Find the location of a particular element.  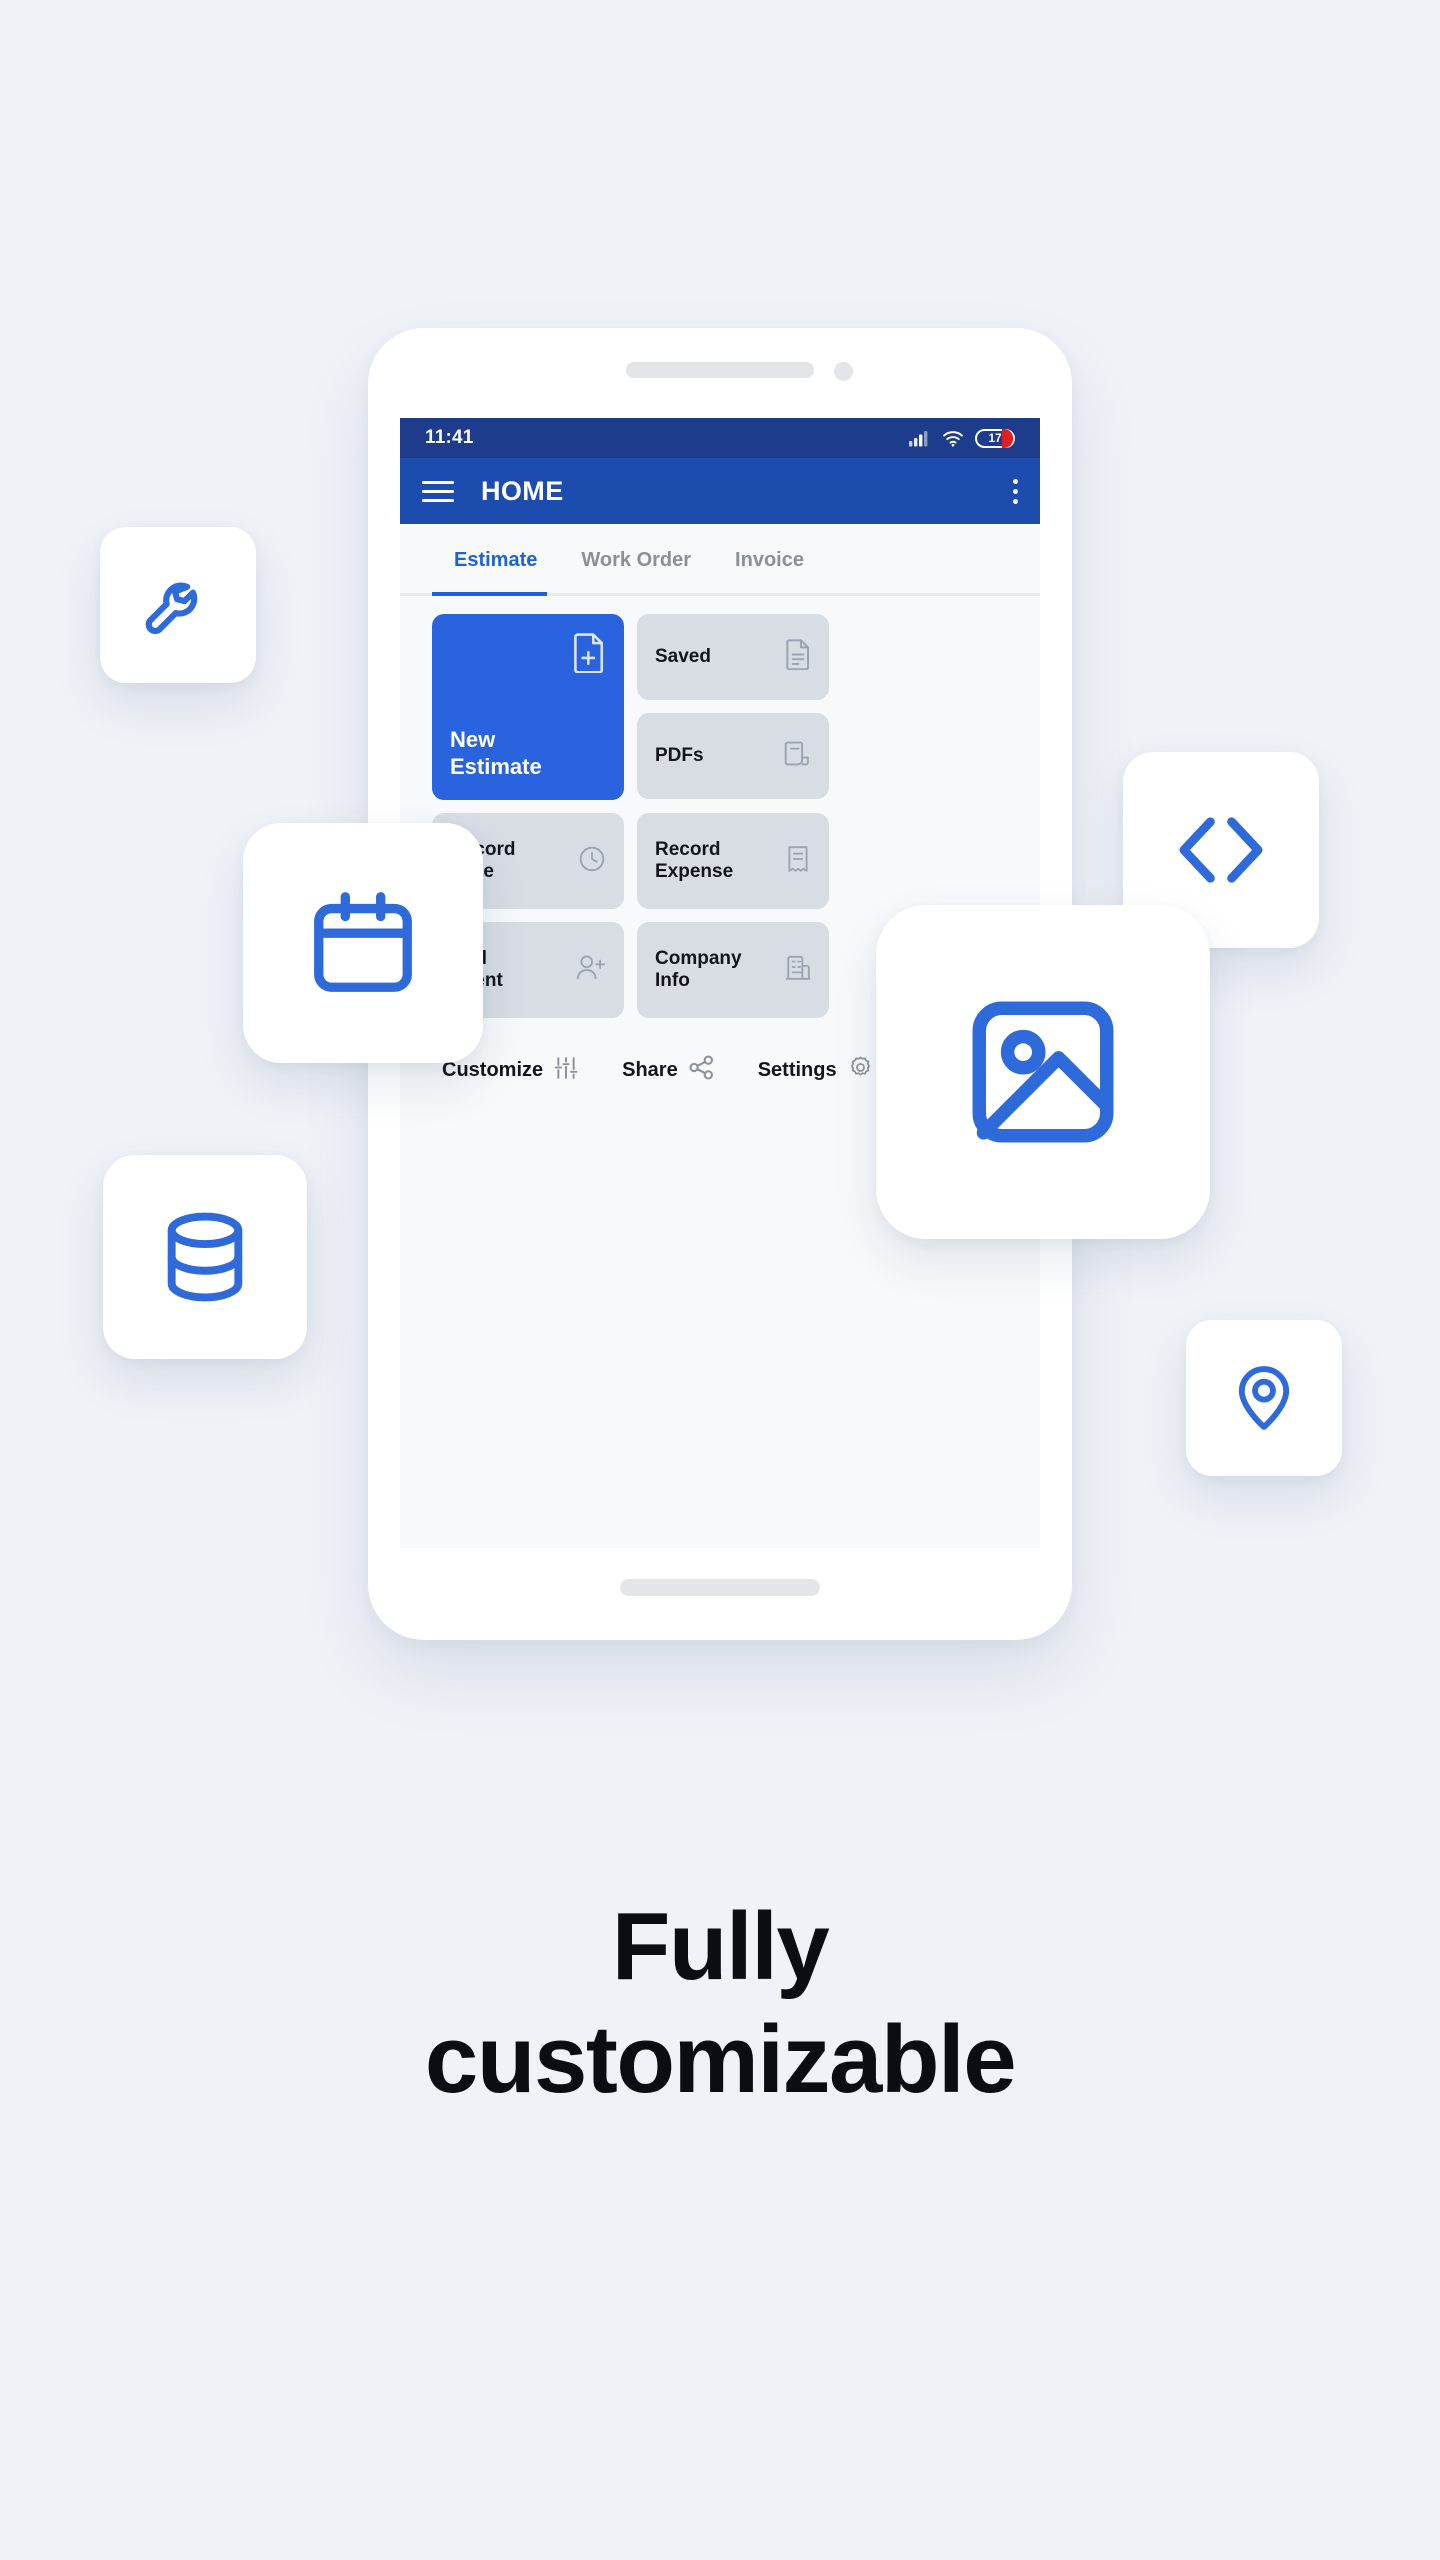

battery-icon: 17 is located at coordinates (995, 438).